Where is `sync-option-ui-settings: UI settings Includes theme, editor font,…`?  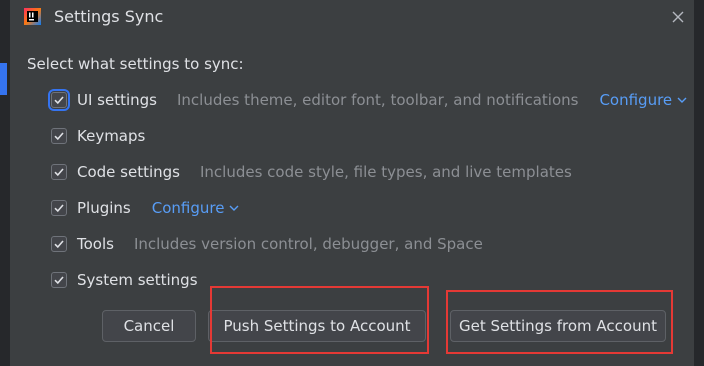
sync-option-ui-settings: UI settings Includes theme, editor font,… is located at coordinates (367, 100).